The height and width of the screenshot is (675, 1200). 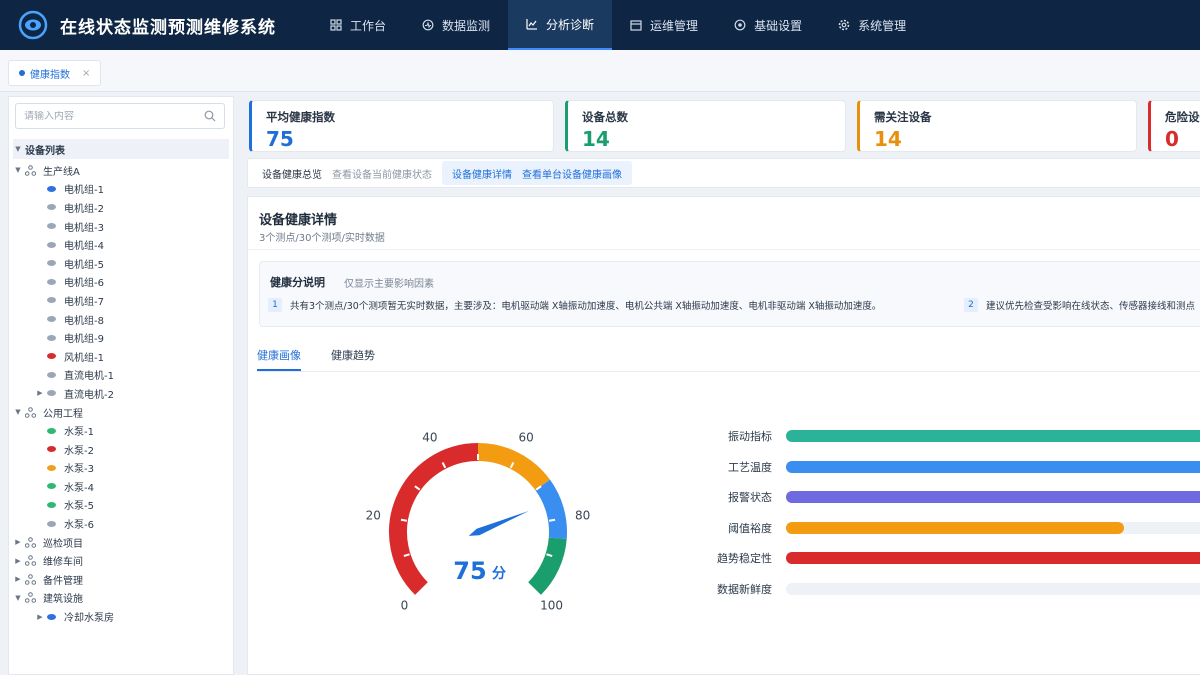 I want to click on tree-group: ▼ 生产线A, so click(x=121, y=170).